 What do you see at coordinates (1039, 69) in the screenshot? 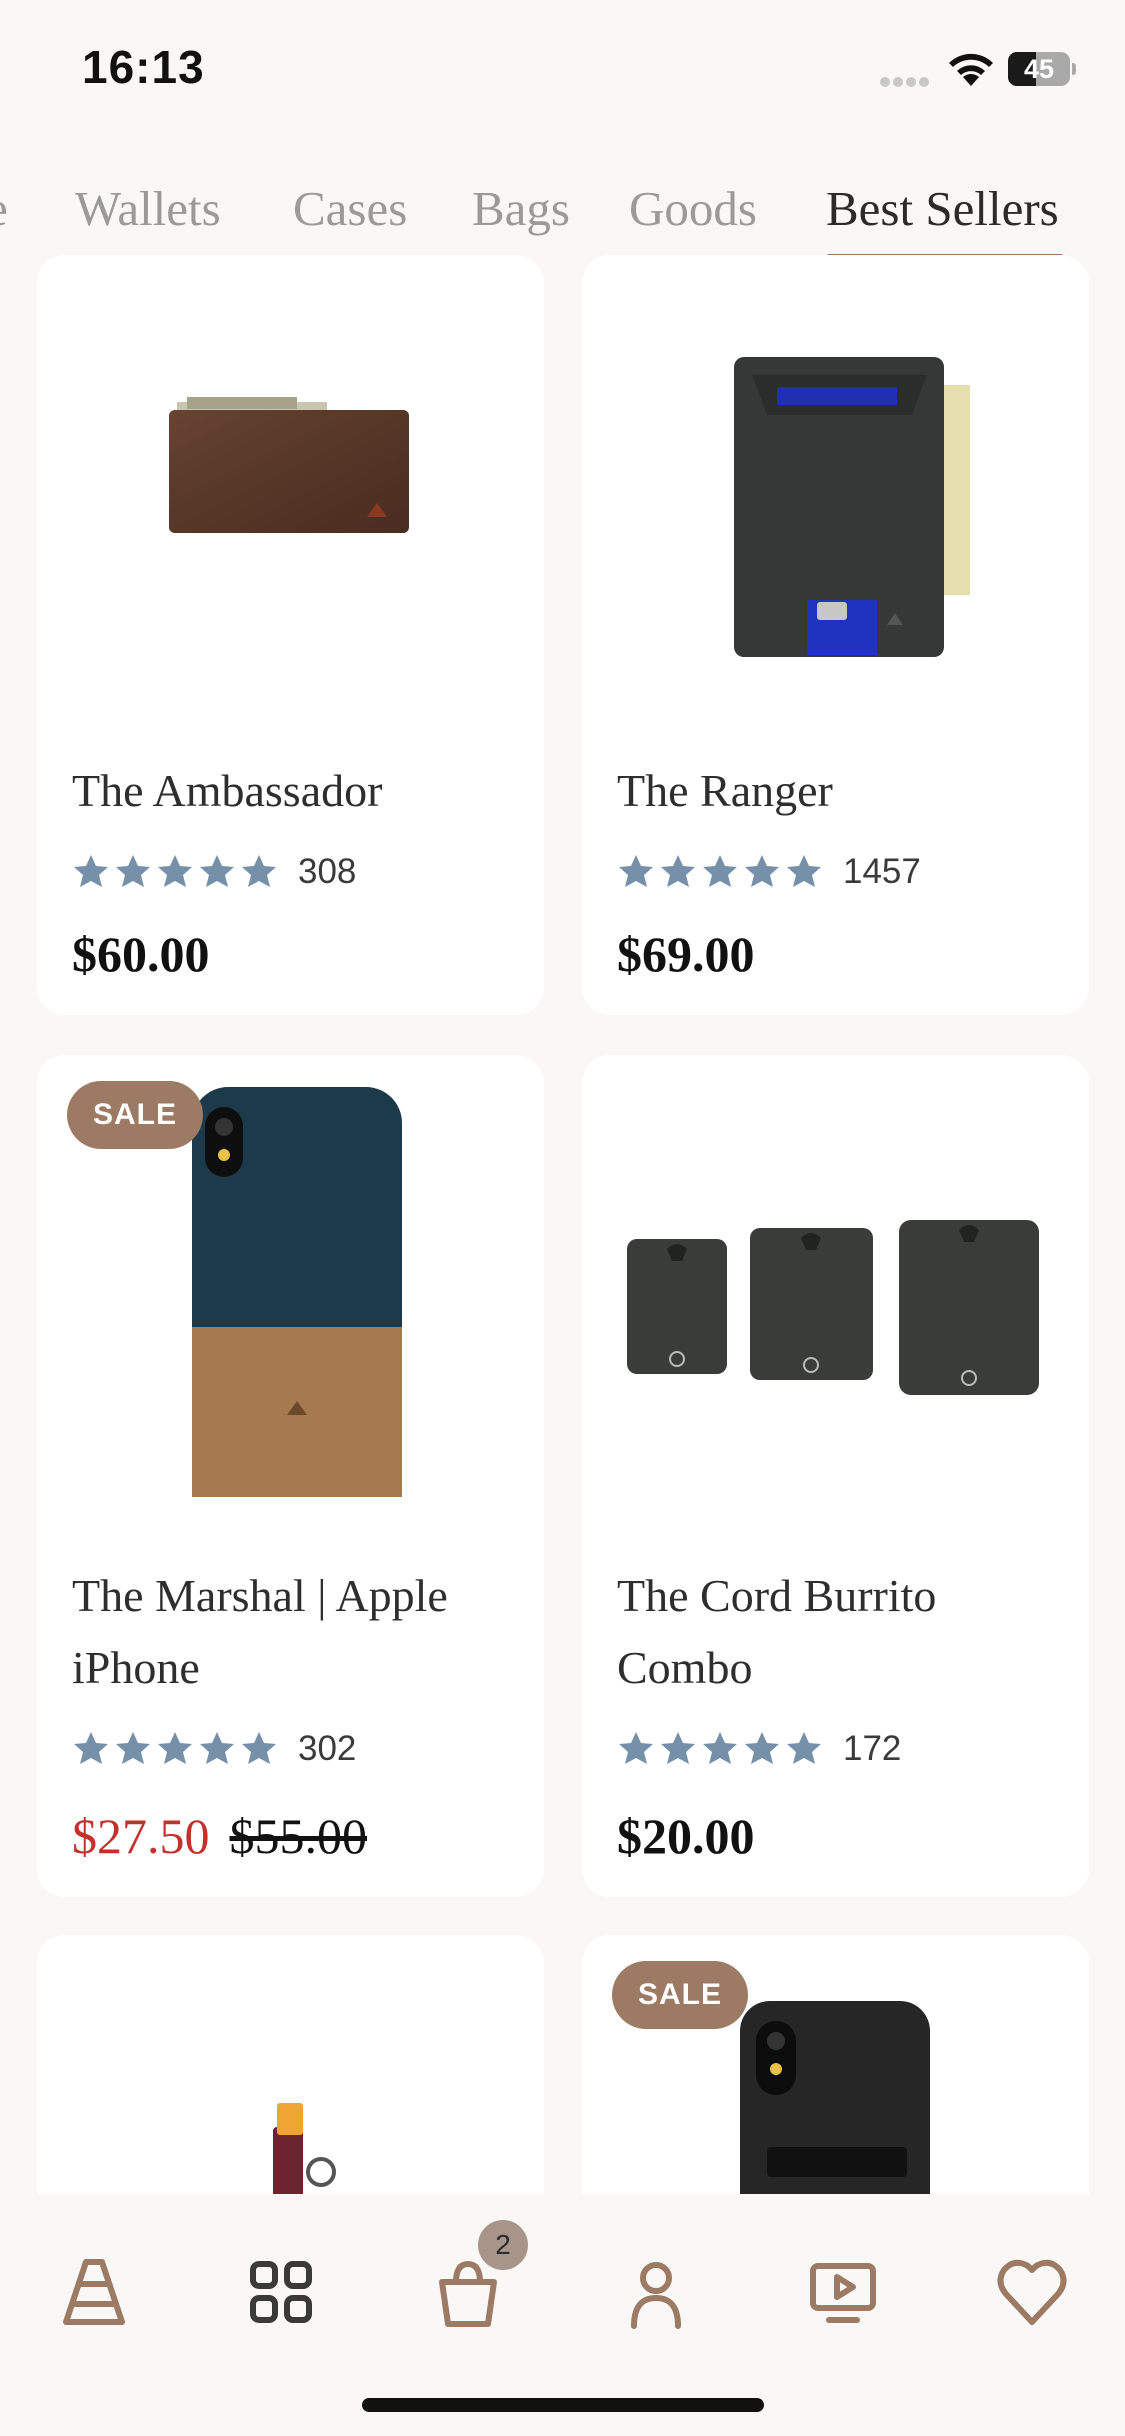
I see `battery-level: 45` at bounding box center [1039, 69].